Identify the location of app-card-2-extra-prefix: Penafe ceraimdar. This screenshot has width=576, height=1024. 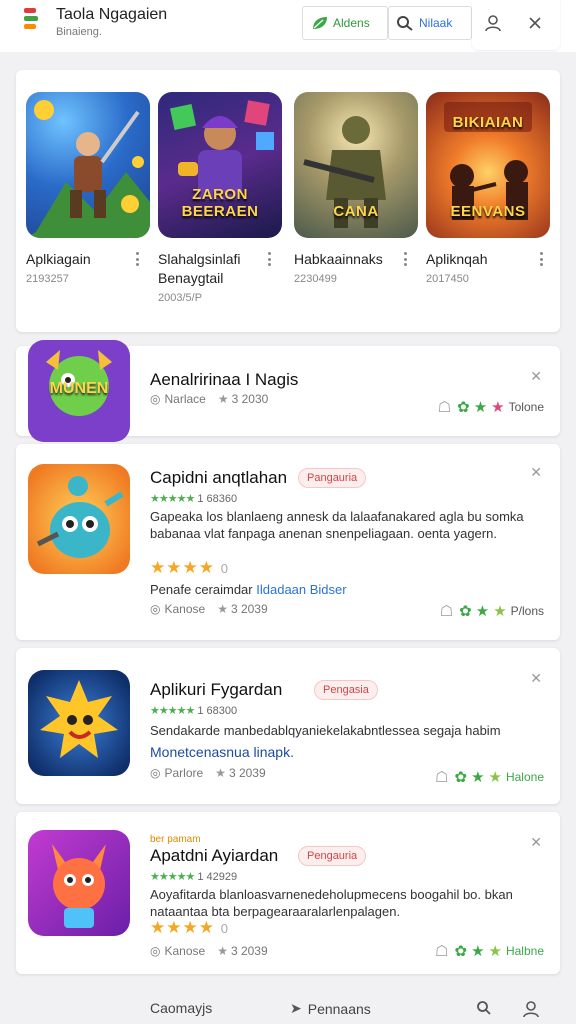
(201, 589).